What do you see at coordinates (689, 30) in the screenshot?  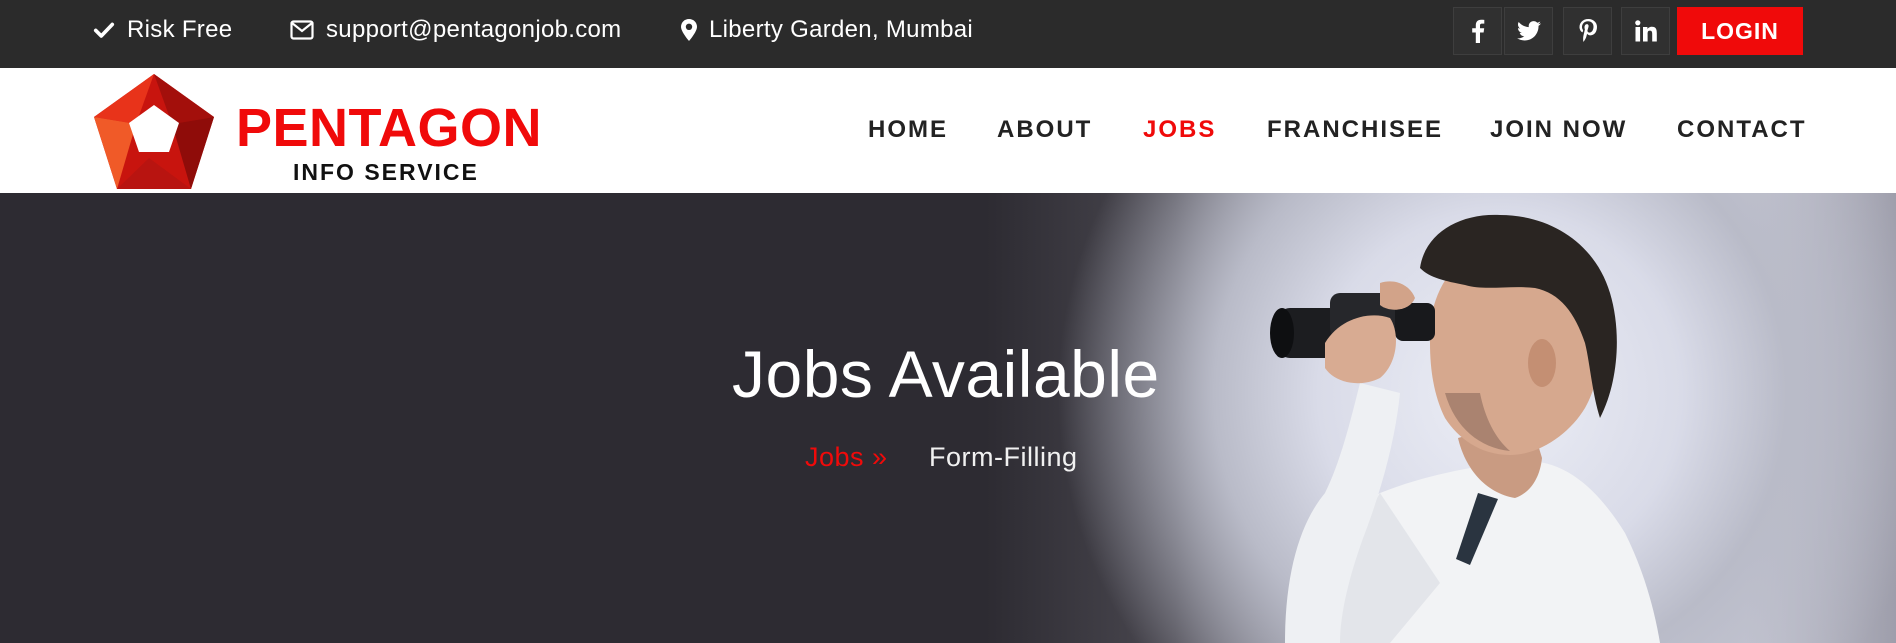 I see `map-marker-icon` at bounding box center [689, 30].